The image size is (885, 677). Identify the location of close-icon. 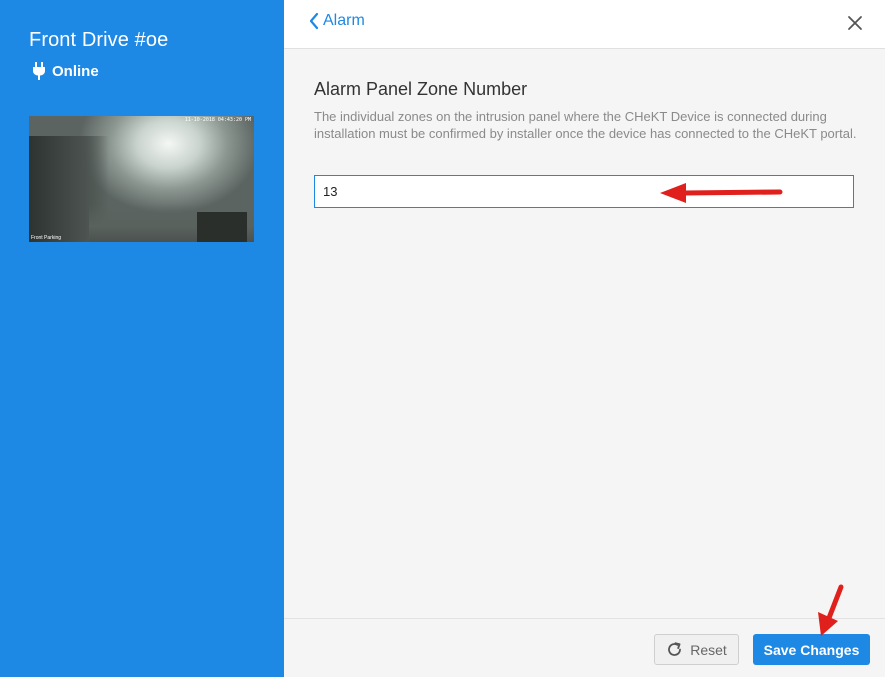
(855, 23).